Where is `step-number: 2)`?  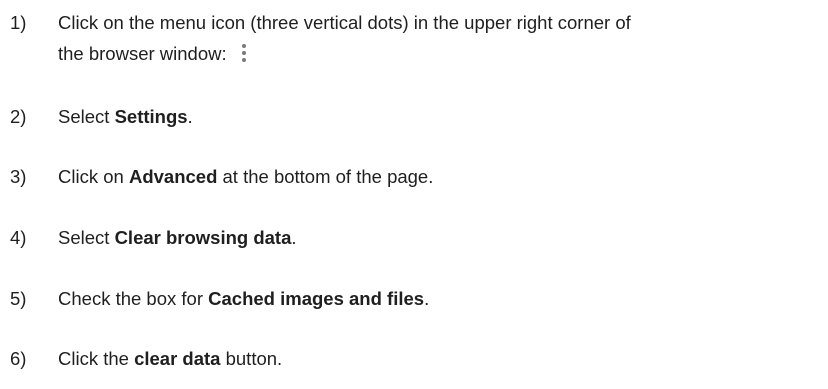 step-number: 2) is located at coordinates (18, 116).